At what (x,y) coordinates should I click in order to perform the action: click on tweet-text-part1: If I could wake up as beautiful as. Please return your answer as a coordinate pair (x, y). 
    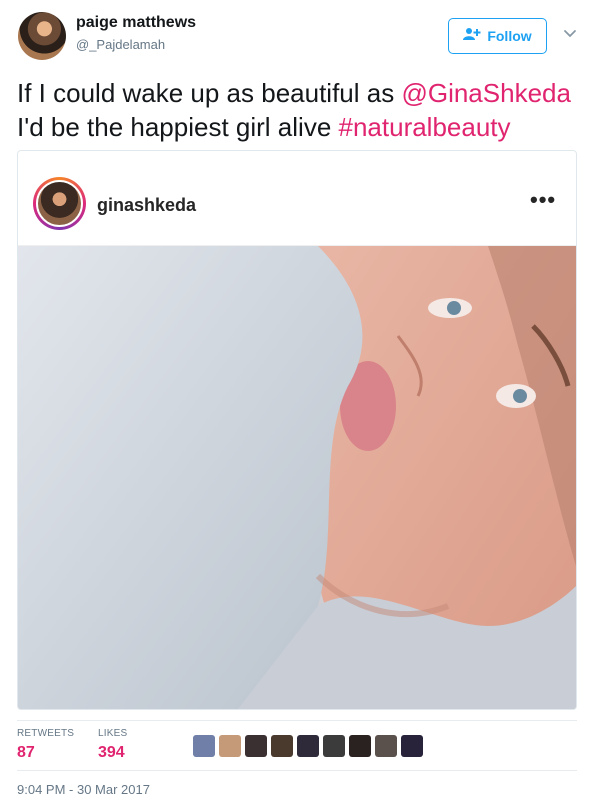
    Looking at the image, I should click on (209, 93).